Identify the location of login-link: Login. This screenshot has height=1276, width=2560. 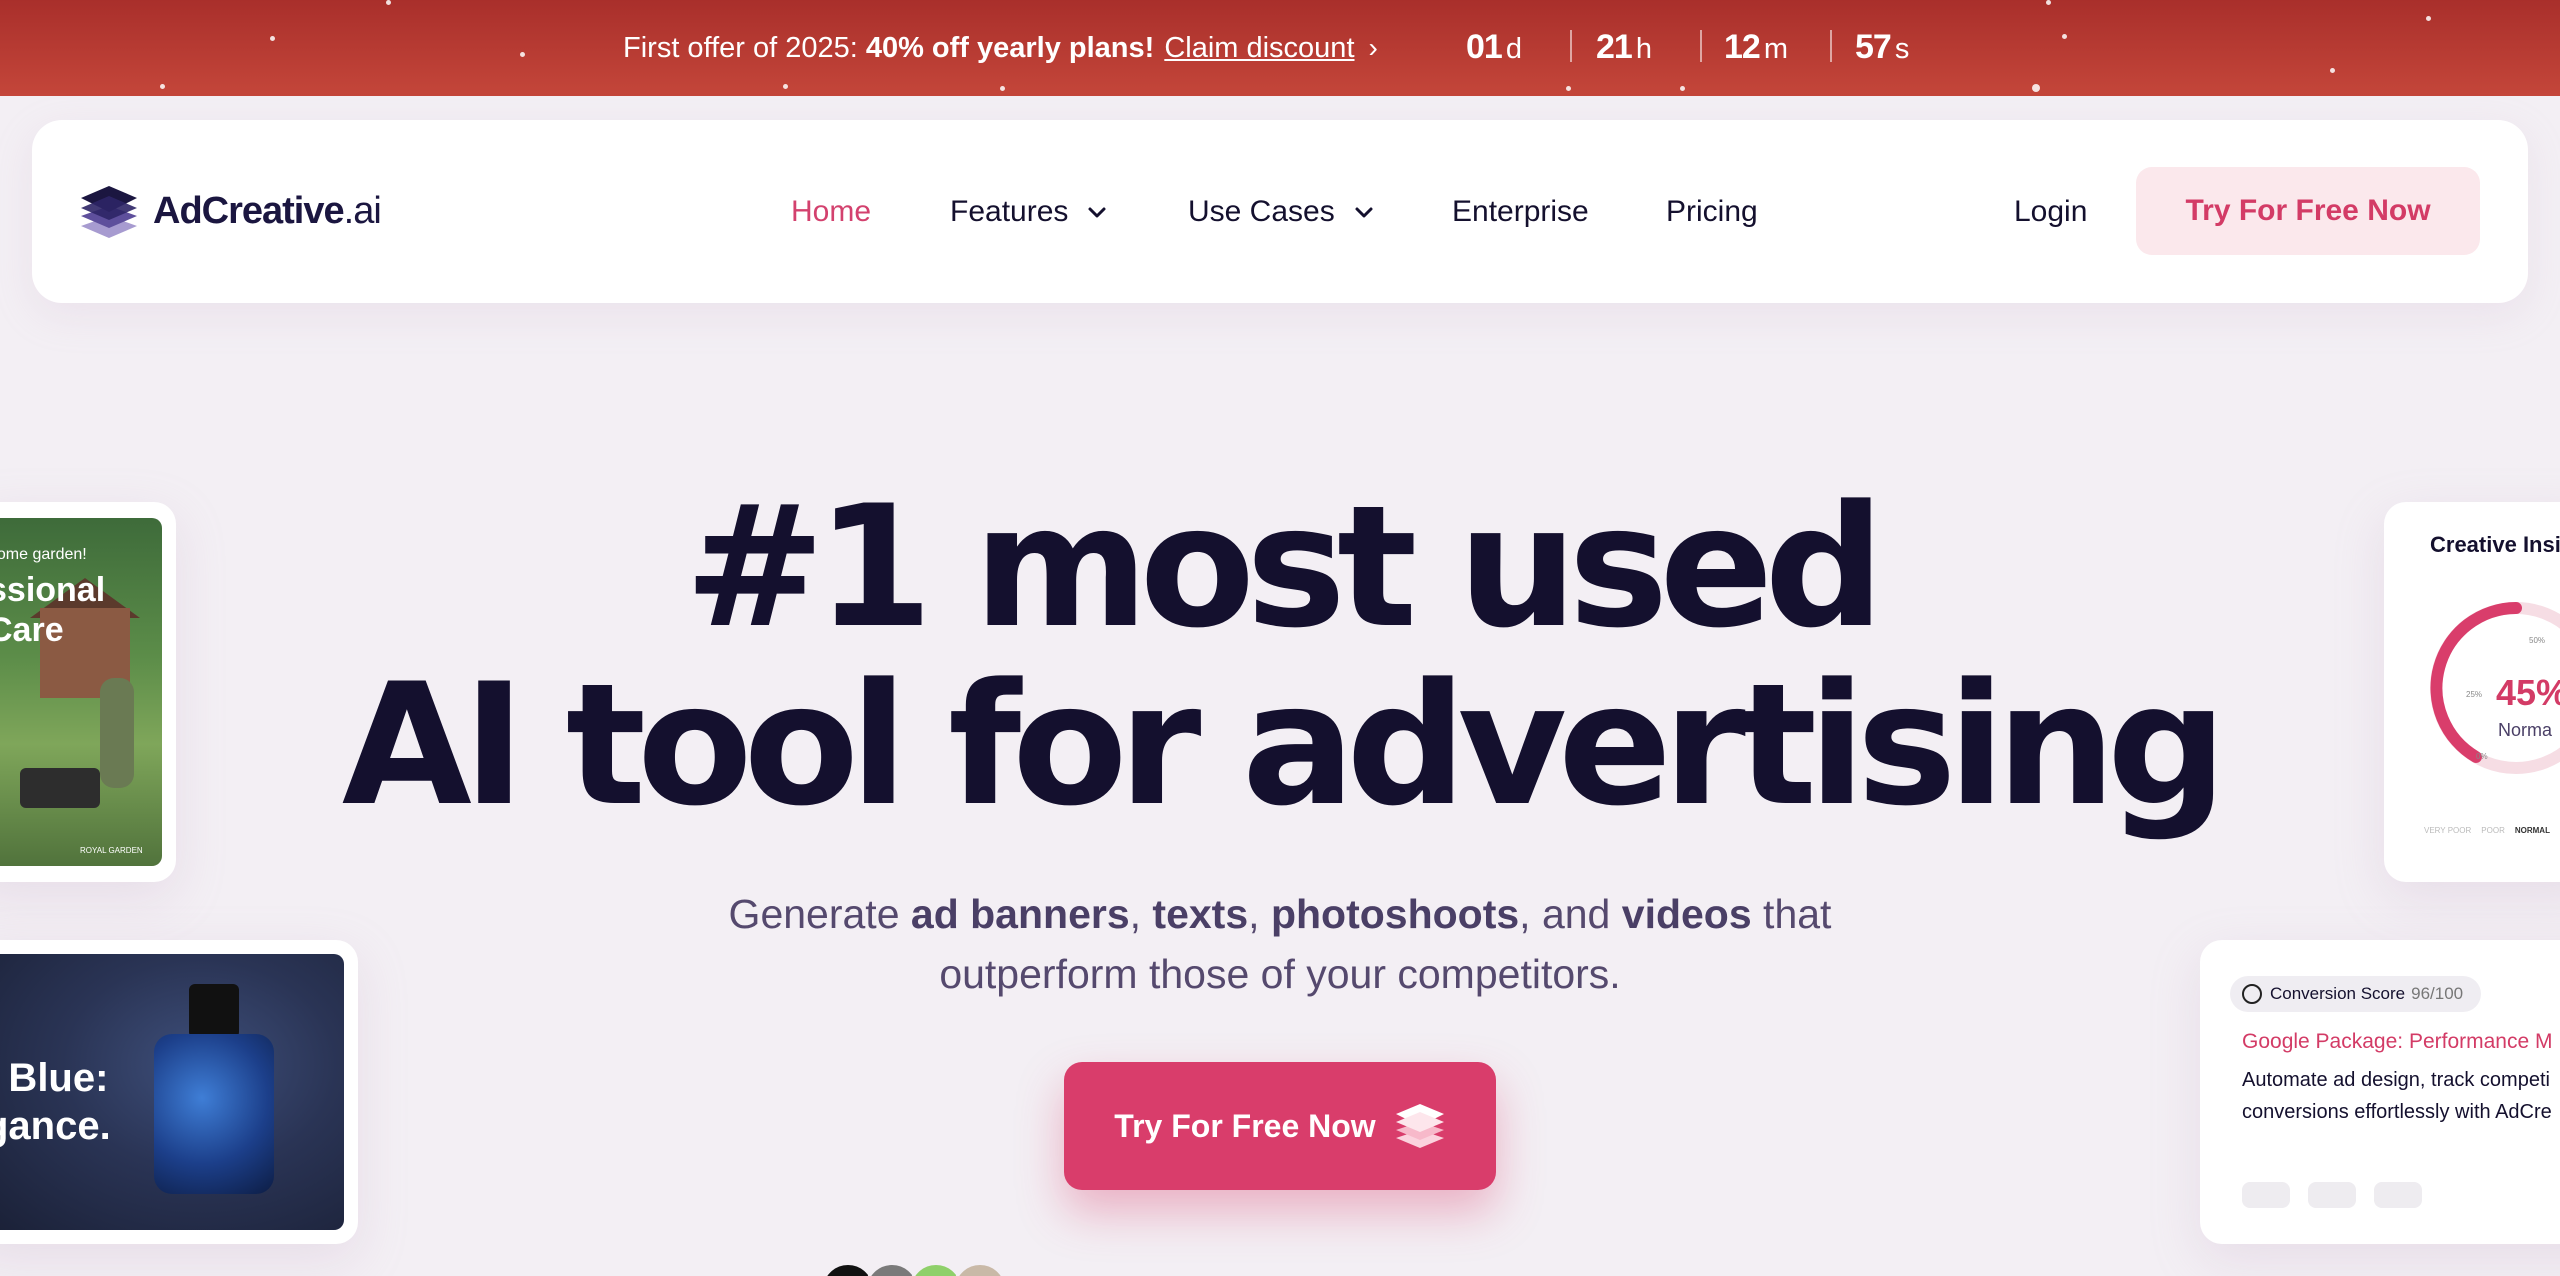
(2050, 212).